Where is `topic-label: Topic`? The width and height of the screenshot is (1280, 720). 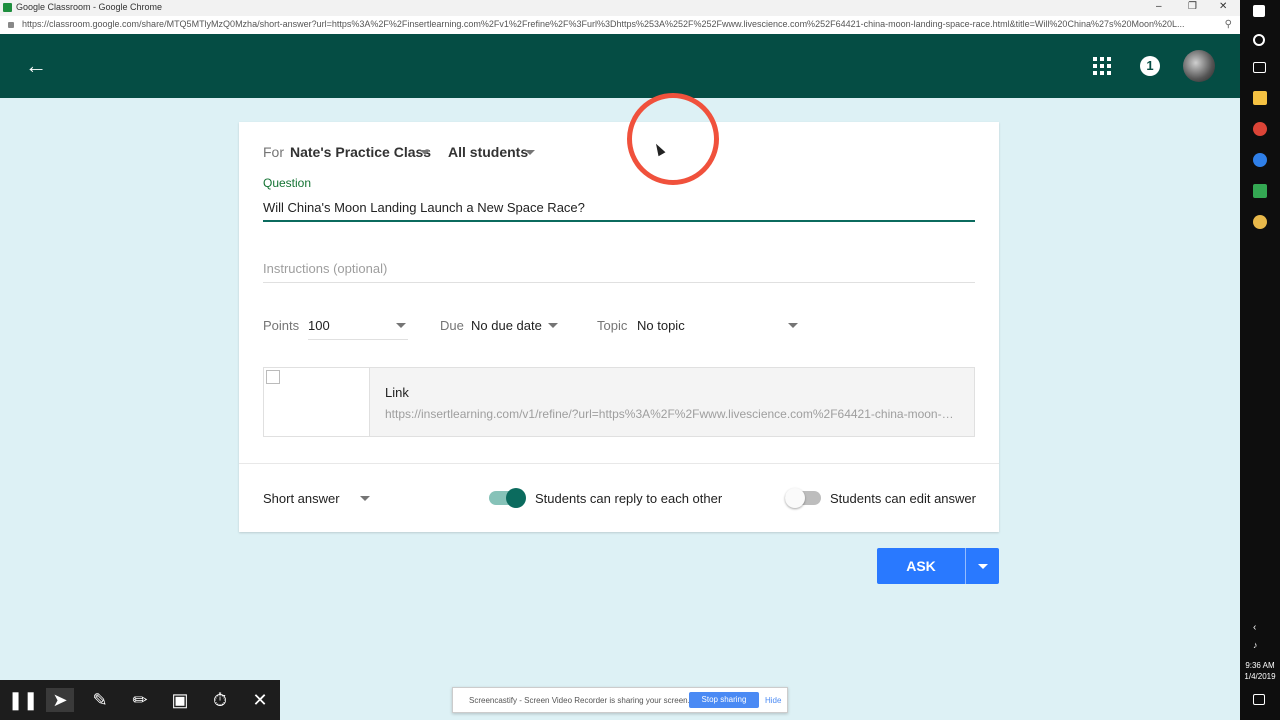 topic-label: Topic is located at coordinates (612, 325).